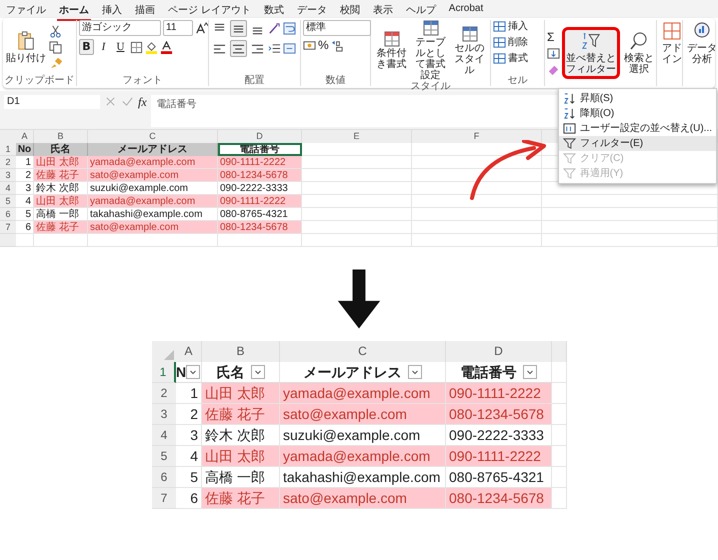  Describe the element at coordinates (55, 31) in the screenshot. I see `scissors-icon` at that location.